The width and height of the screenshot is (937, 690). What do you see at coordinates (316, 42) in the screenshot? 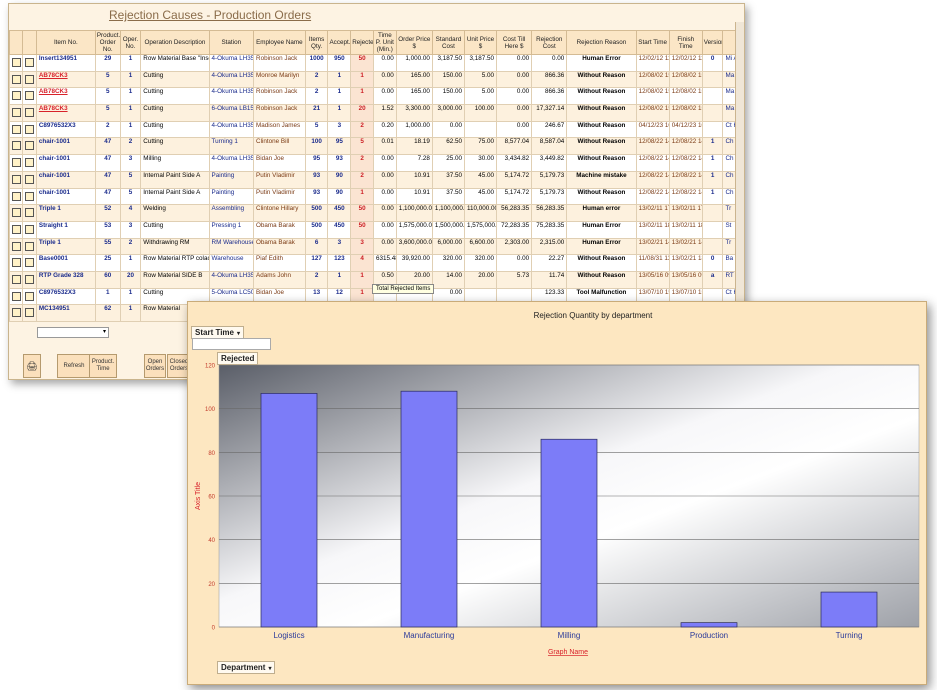
I see `header-items-qty: Items Qty.` at bounding box center [316, 42].